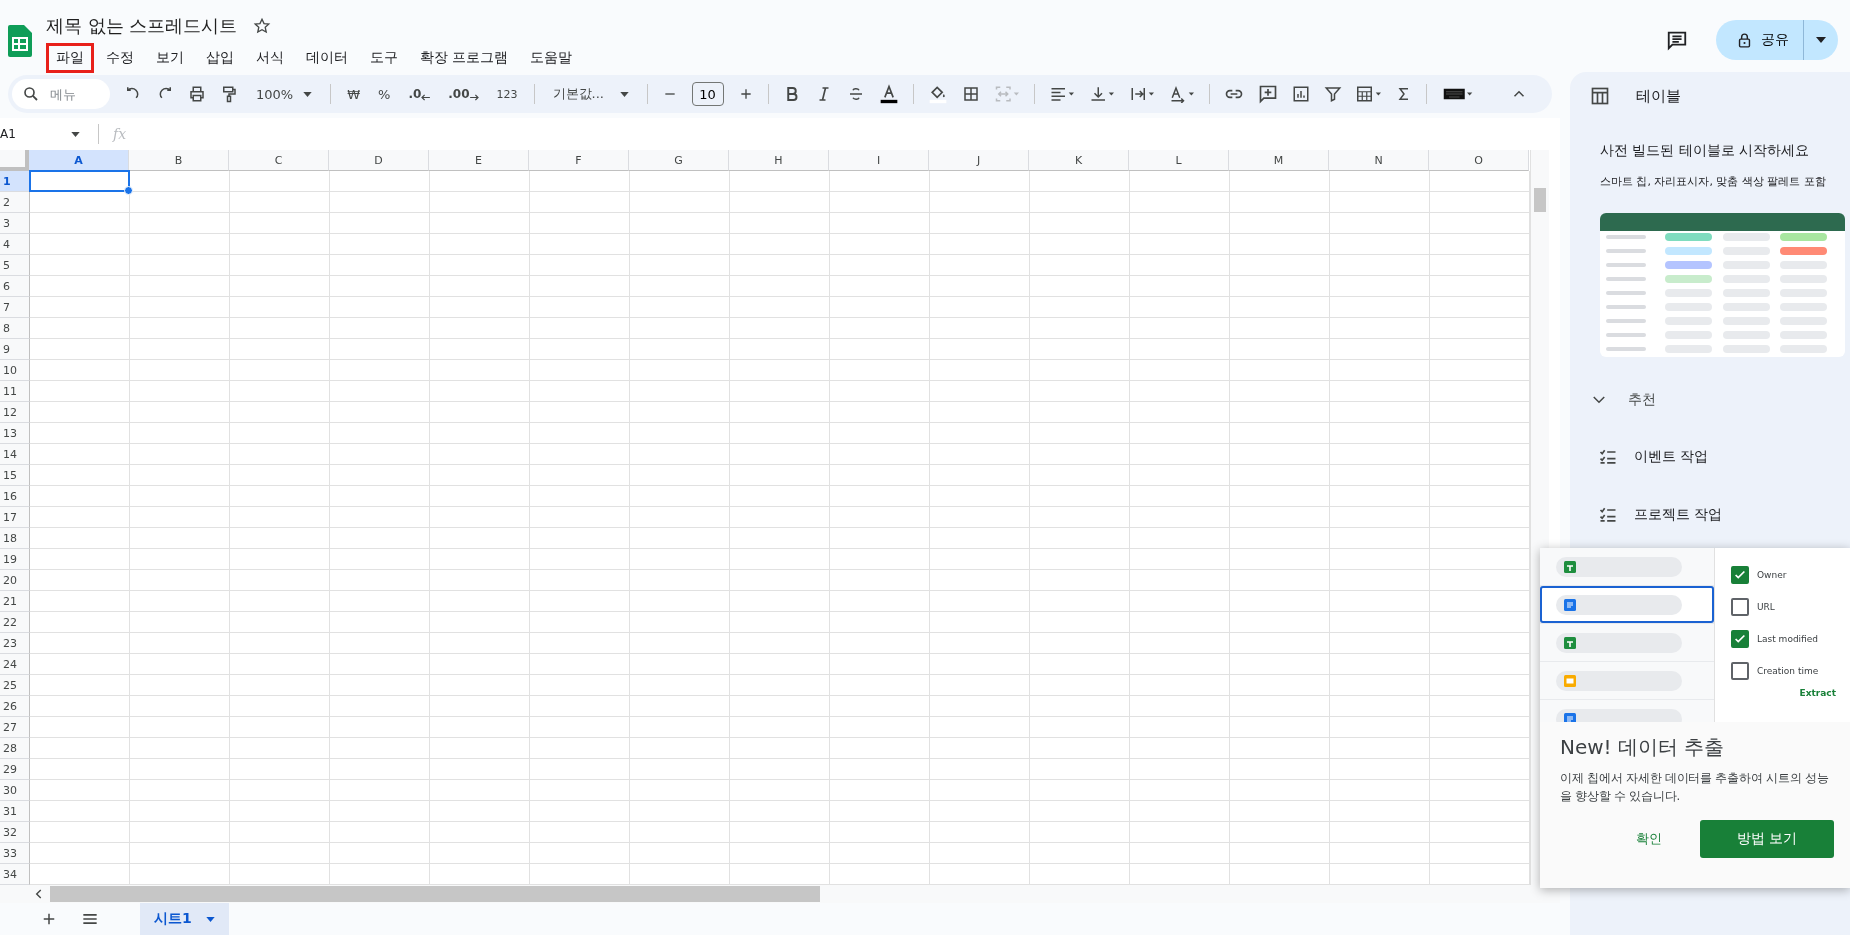 The width and height of the screenshot is (1850, 935). Describe the element at coordinates (1300, 94) in the screenshot. I see `chart-icon` at that location.